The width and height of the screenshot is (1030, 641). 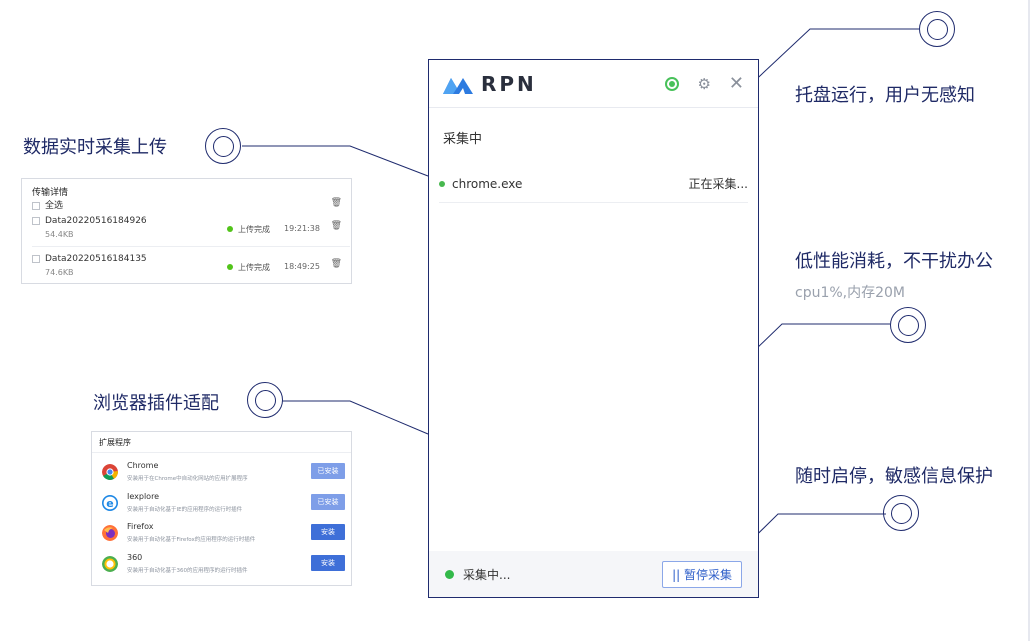 What do you see at coordinates (736, 83) in the screenshot?
I see `close-icon: ✕` at bounding box center [736, 83].